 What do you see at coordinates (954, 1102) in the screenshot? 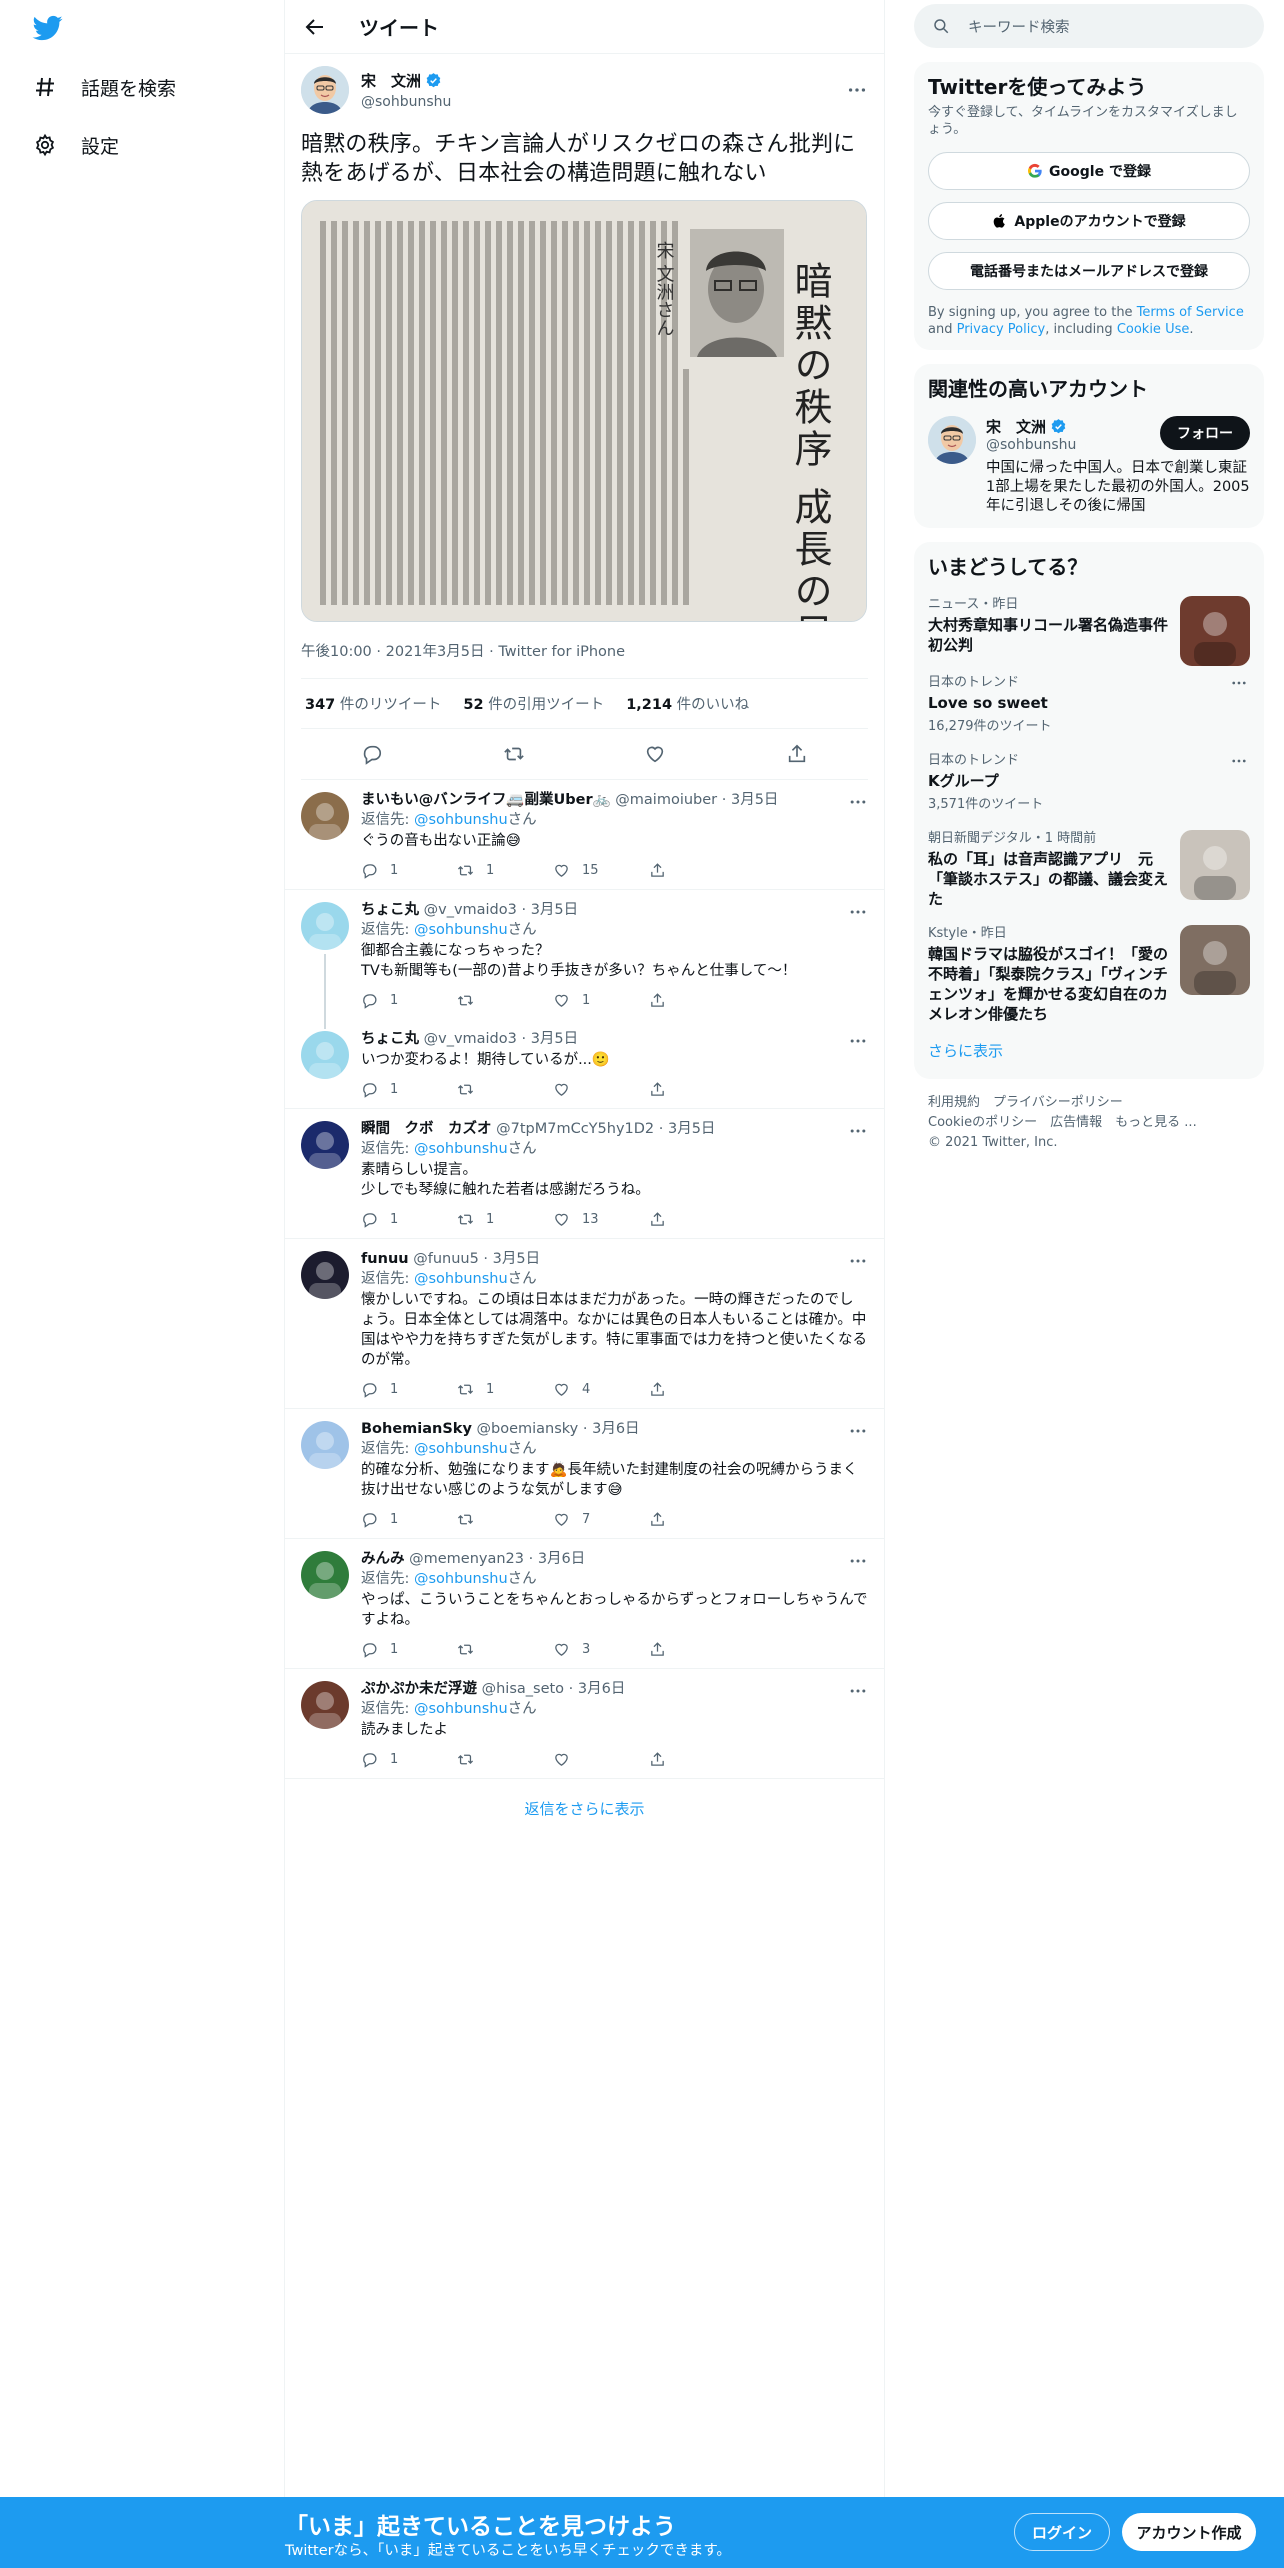
I see `footer-terms-link: 利用規約` at bounding box center [954, 1102].